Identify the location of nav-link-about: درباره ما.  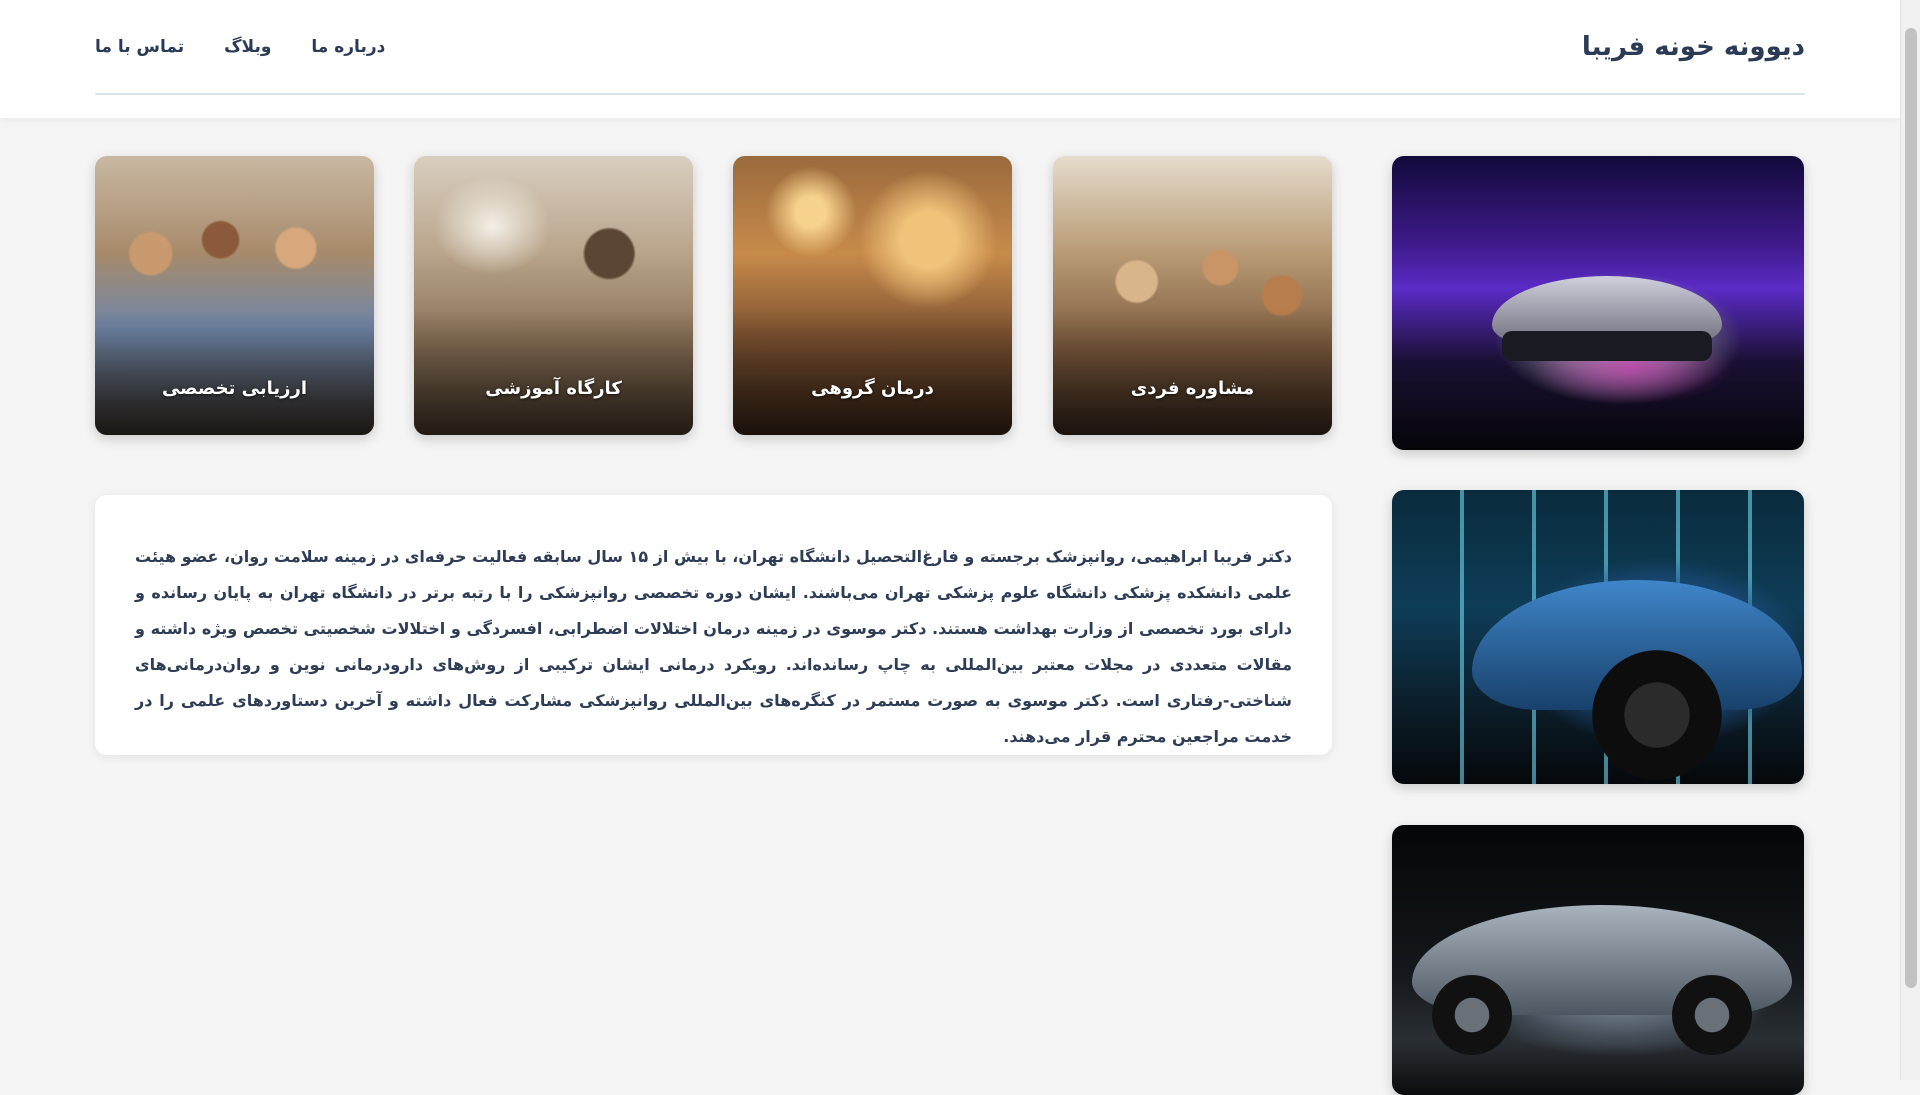
(348, 47).